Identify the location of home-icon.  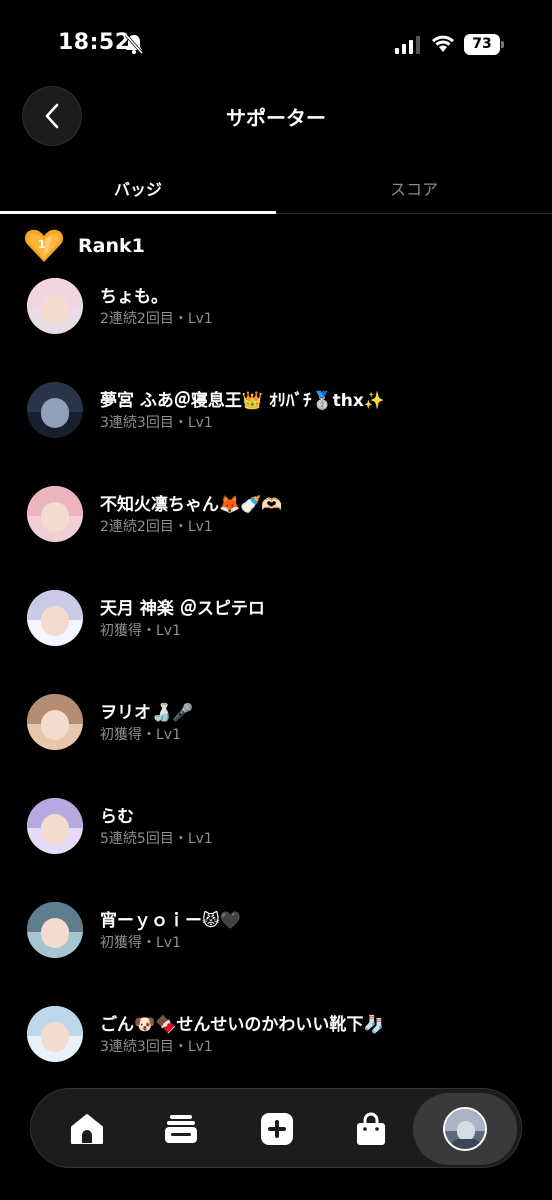
(87, 1129).